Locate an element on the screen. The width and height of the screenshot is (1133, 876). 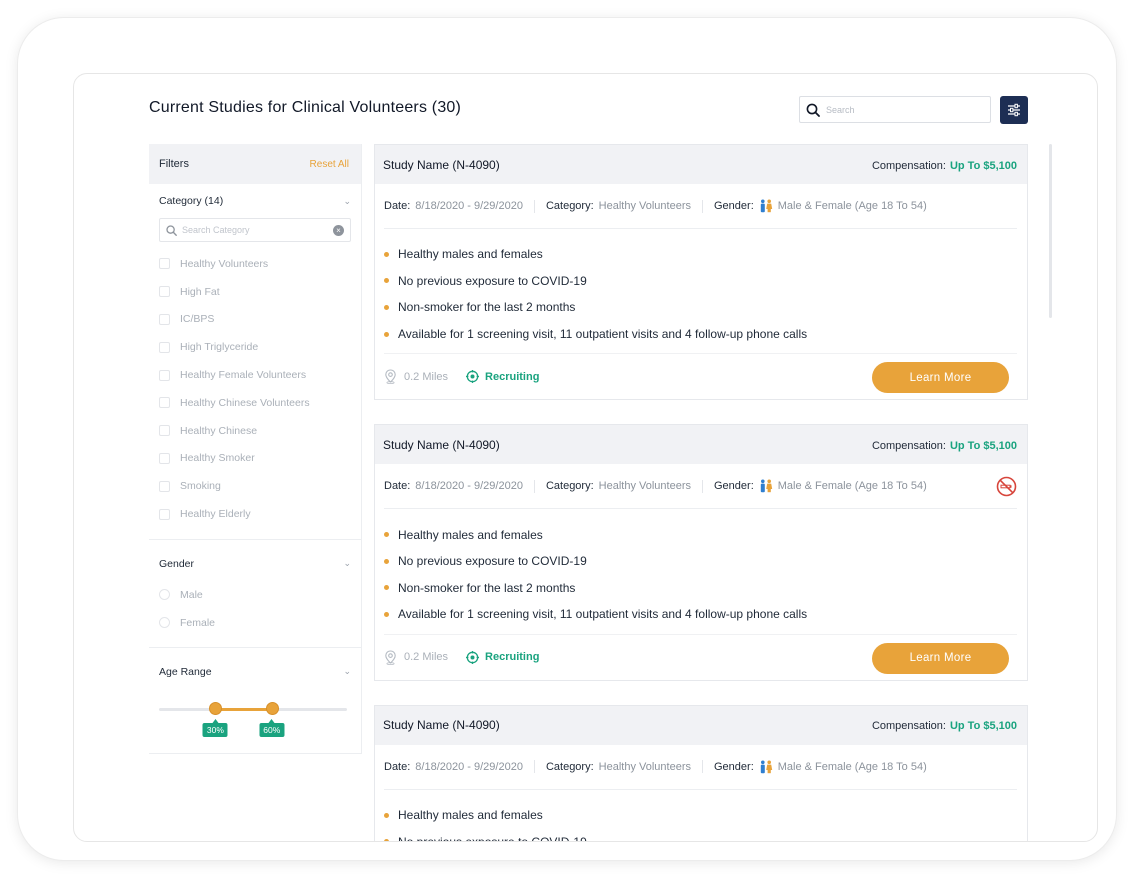
category-option: Healthy Chinese Volunteers is located at coordinates (255, 403).